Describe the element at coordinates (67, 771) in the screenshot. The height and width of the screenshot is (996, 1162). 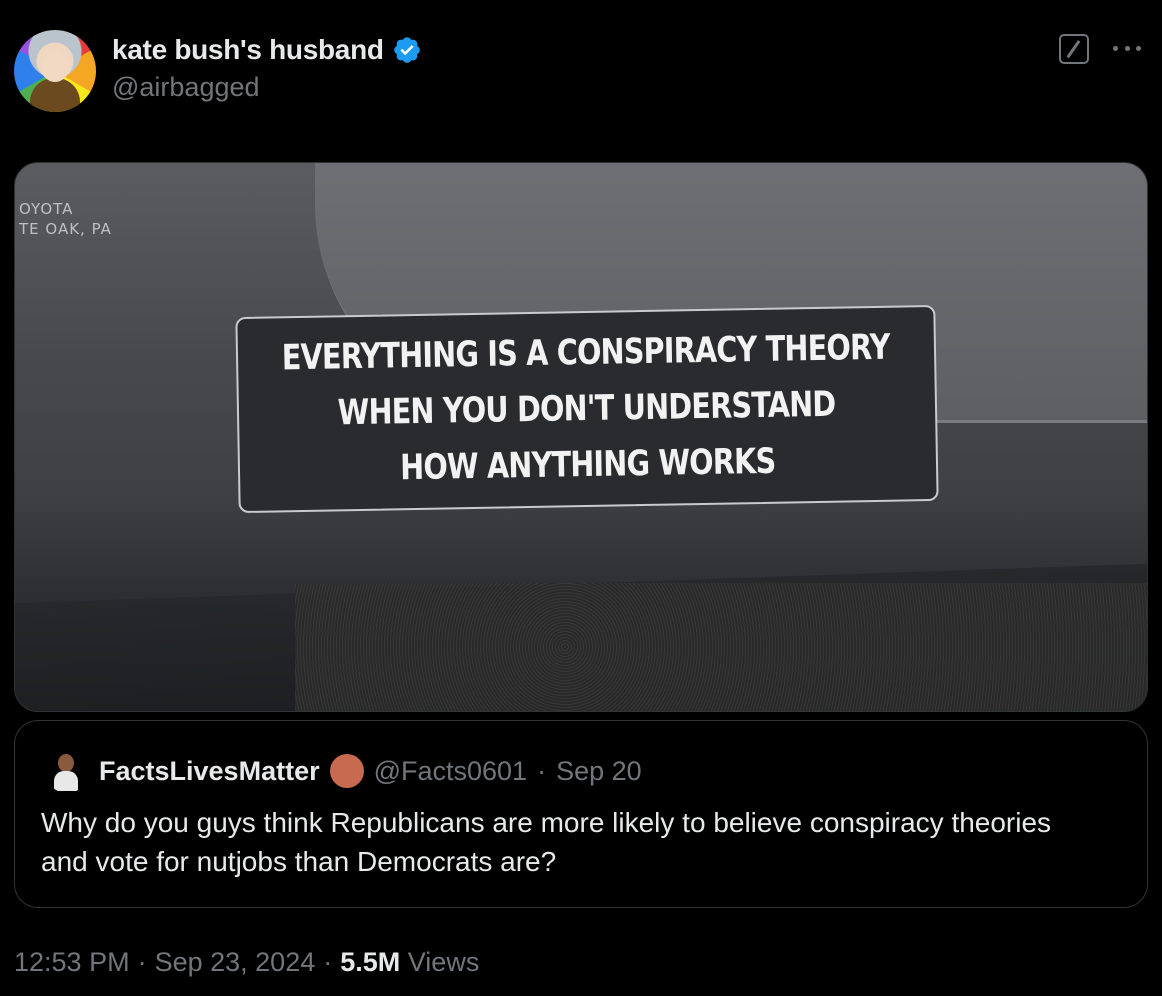
I see `quoted-author-avatar` at that location.